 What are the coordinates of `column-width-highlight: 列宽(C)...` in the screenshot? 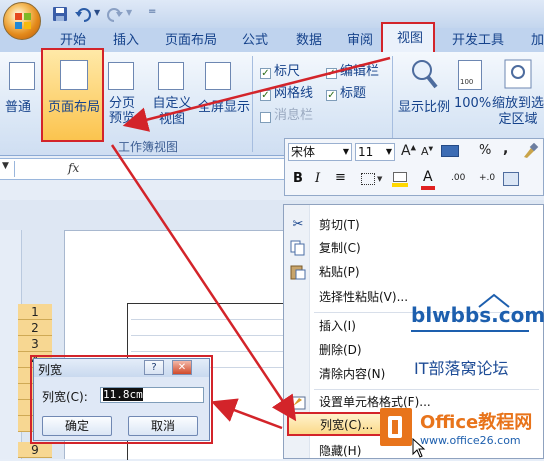 It's located at (335, 424).